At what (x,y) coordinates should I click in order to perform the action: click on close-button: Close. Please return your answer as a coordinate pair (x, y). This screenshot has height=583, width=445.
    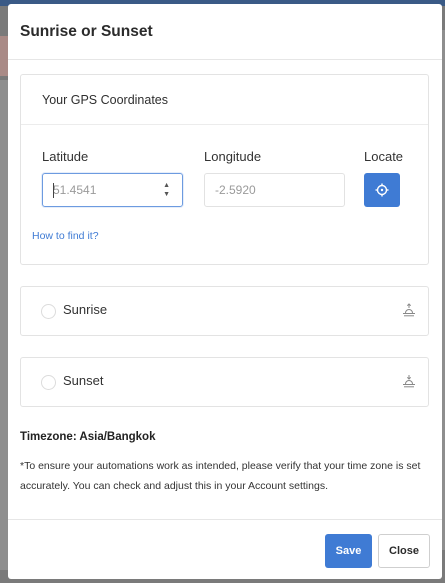
    Looking at the image, I should click on (404, 551).